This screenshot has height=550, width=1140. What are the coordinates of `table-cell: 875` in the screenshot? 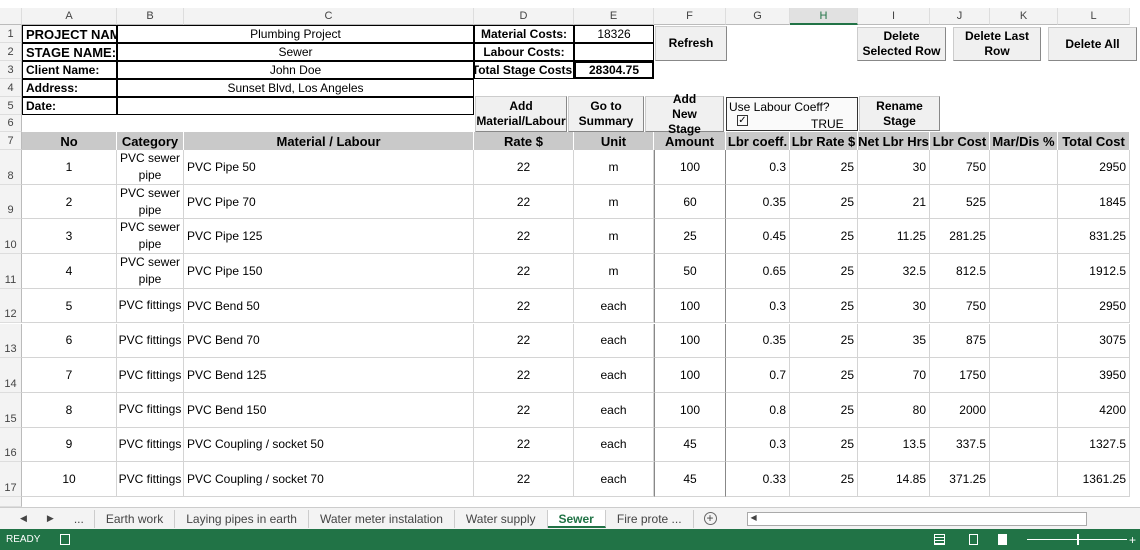 It's located at (960, 341).